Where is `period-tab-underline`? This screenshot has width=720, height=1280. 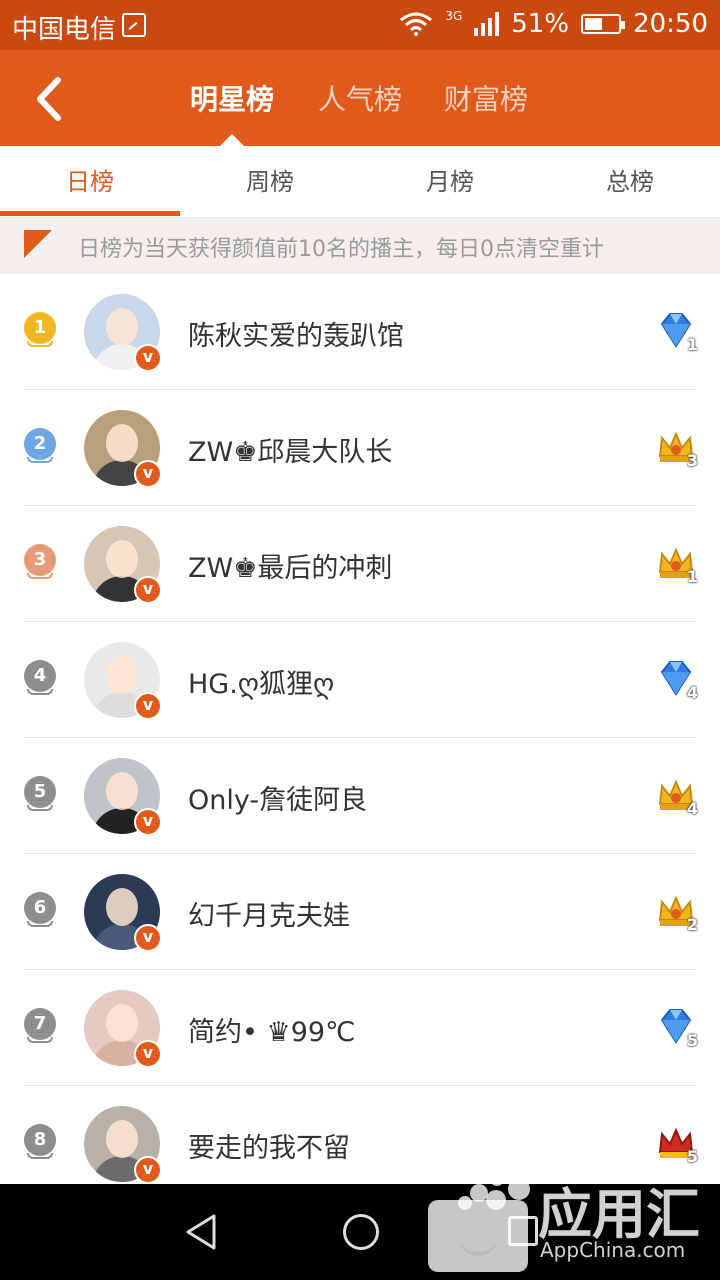 period-tab-underline is located at coordinates (90, 213).